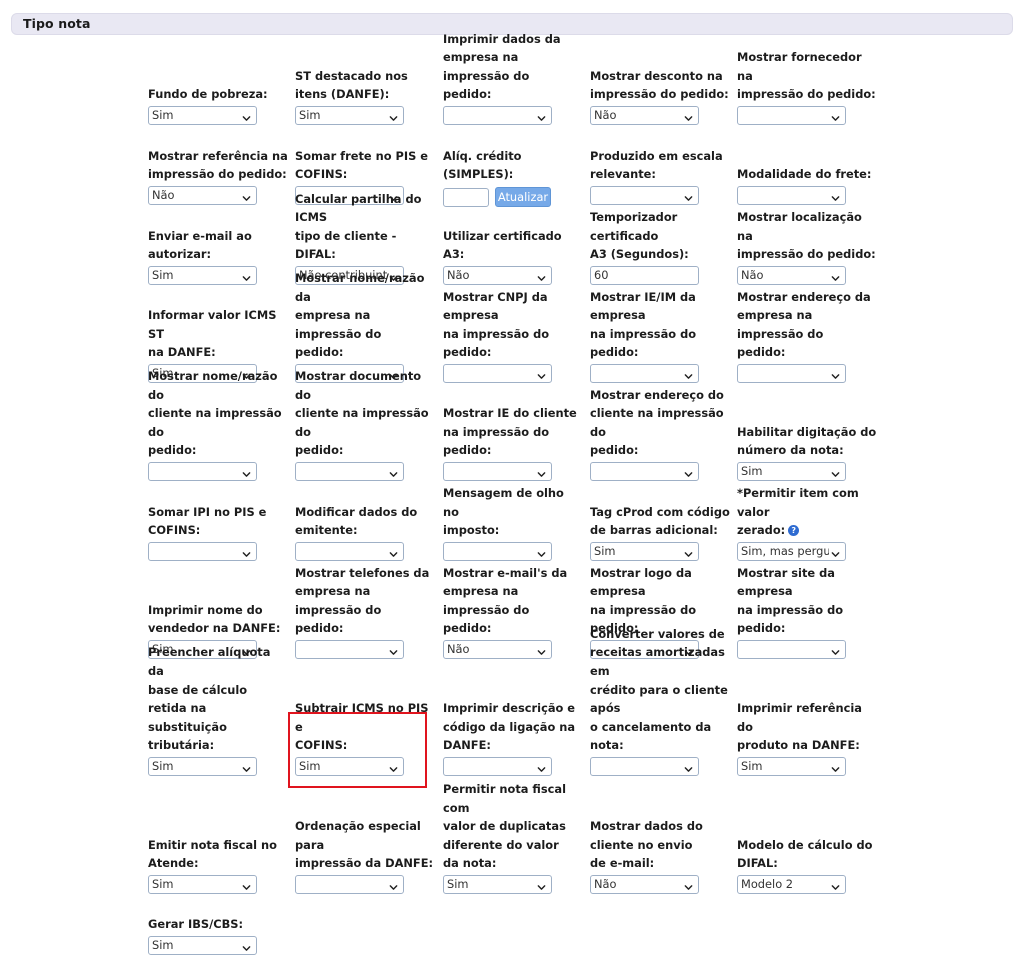 Image resolution: width=1024 pixels, height=972 pixels. Describe the element at coordinates (807, 512) in the screenshot. I see `field-label: *Permitir item com valor zerado:?` at that location.